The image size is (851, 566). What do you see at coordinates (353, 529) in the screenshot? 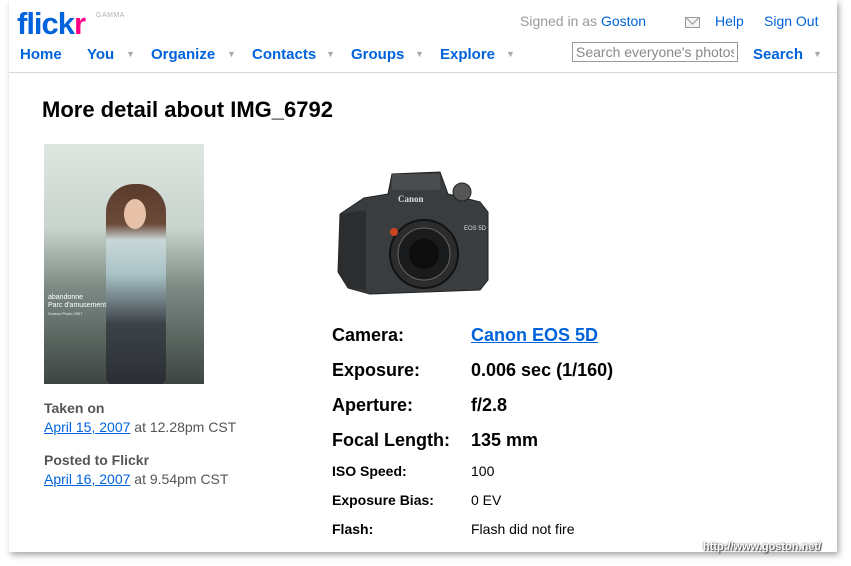
I see `flash-label: Flash:` at bounding box center [353, 529].